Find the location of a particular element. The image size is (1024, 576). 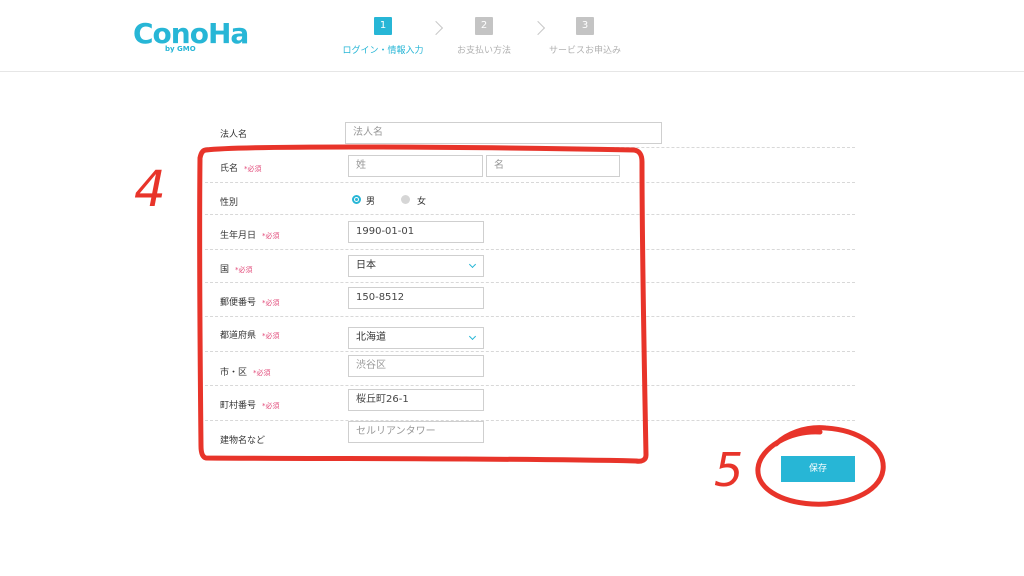

prefecture-label: 都道府県 *必須 is located at coordinates (250, 334).